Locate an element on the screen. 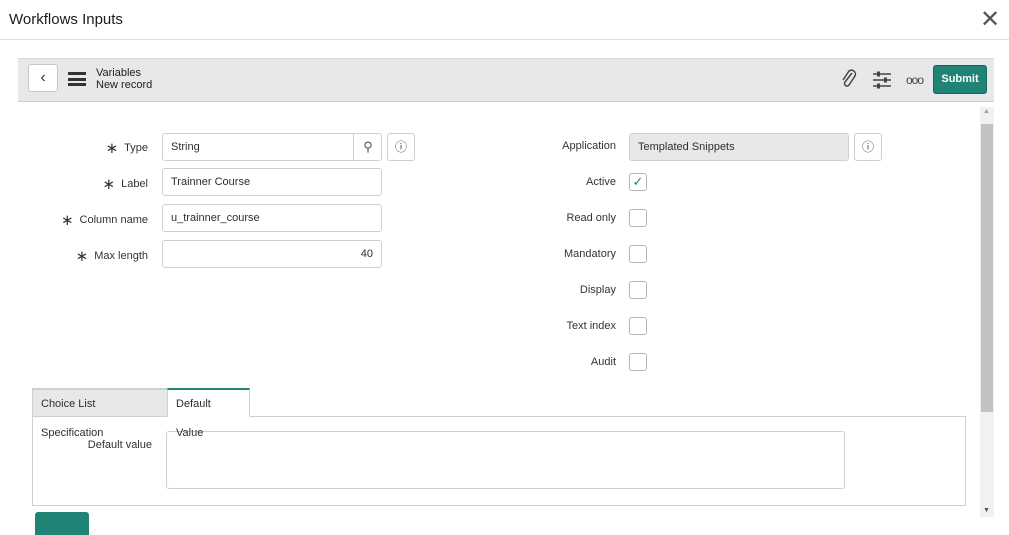 The image size is (1009, 535). label-text: Max length is located at coordinates (121, 256).